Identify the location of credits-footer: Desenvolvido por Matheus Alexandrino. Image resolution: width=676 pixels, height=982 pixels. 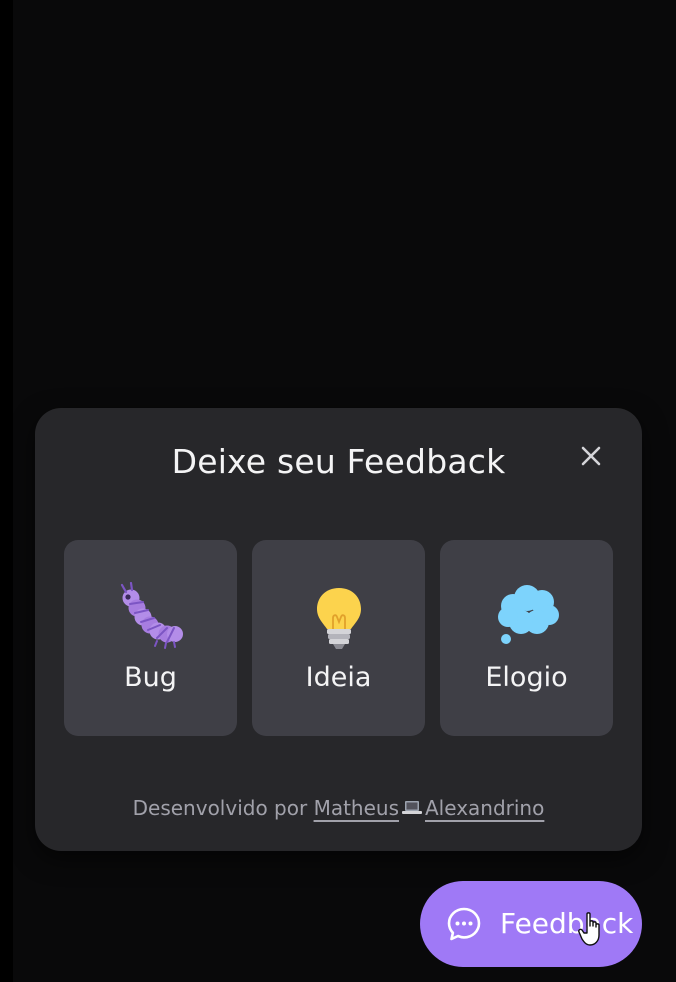
(338, 808).